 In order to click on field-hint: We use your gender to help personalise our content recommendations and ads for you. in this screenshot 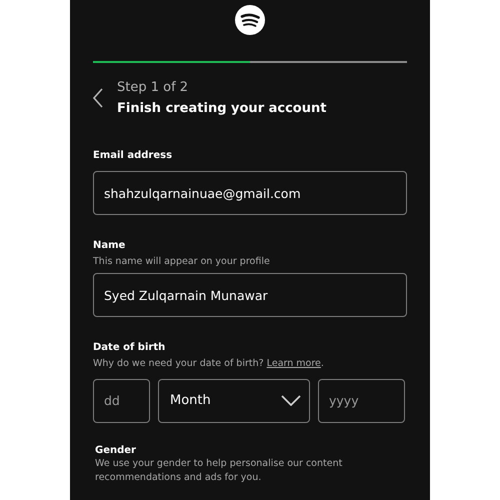, I will do `click(219, 470)`.